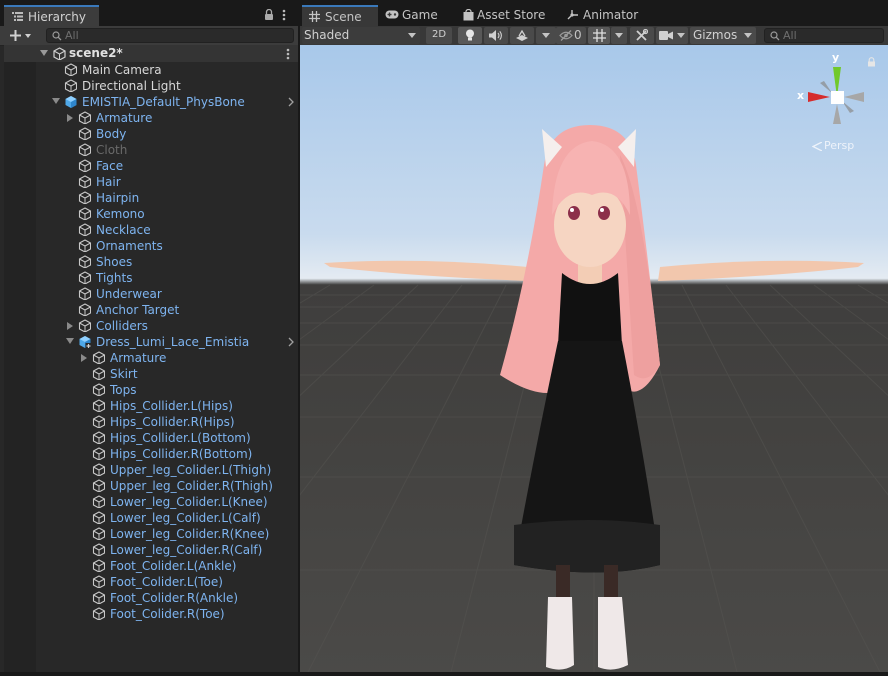  I want to click on hierarchy-row: Upper_leg_Colider.L(Thigh), so click(149, 470).